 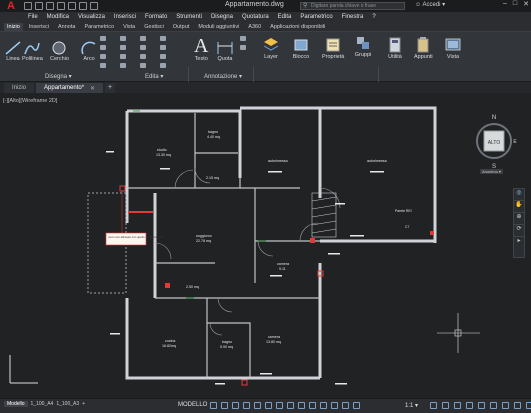 What do you see at coordinates (189, 17) in the screenshot?
I see `menu-item: Strumenti` at bounding box center [189, 17].